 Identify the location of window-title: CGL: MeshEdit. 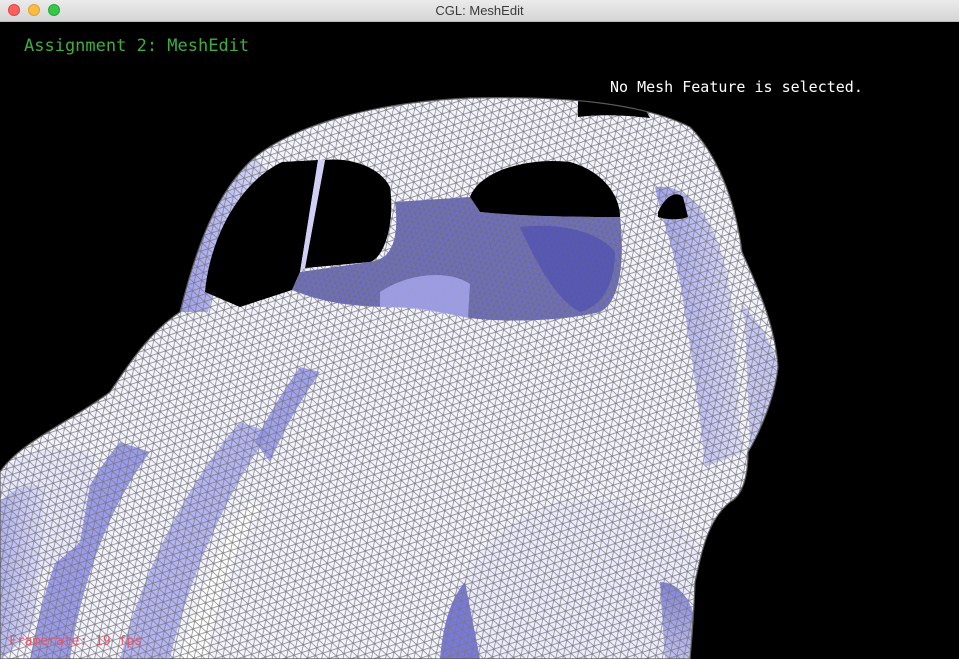
(479, 10).